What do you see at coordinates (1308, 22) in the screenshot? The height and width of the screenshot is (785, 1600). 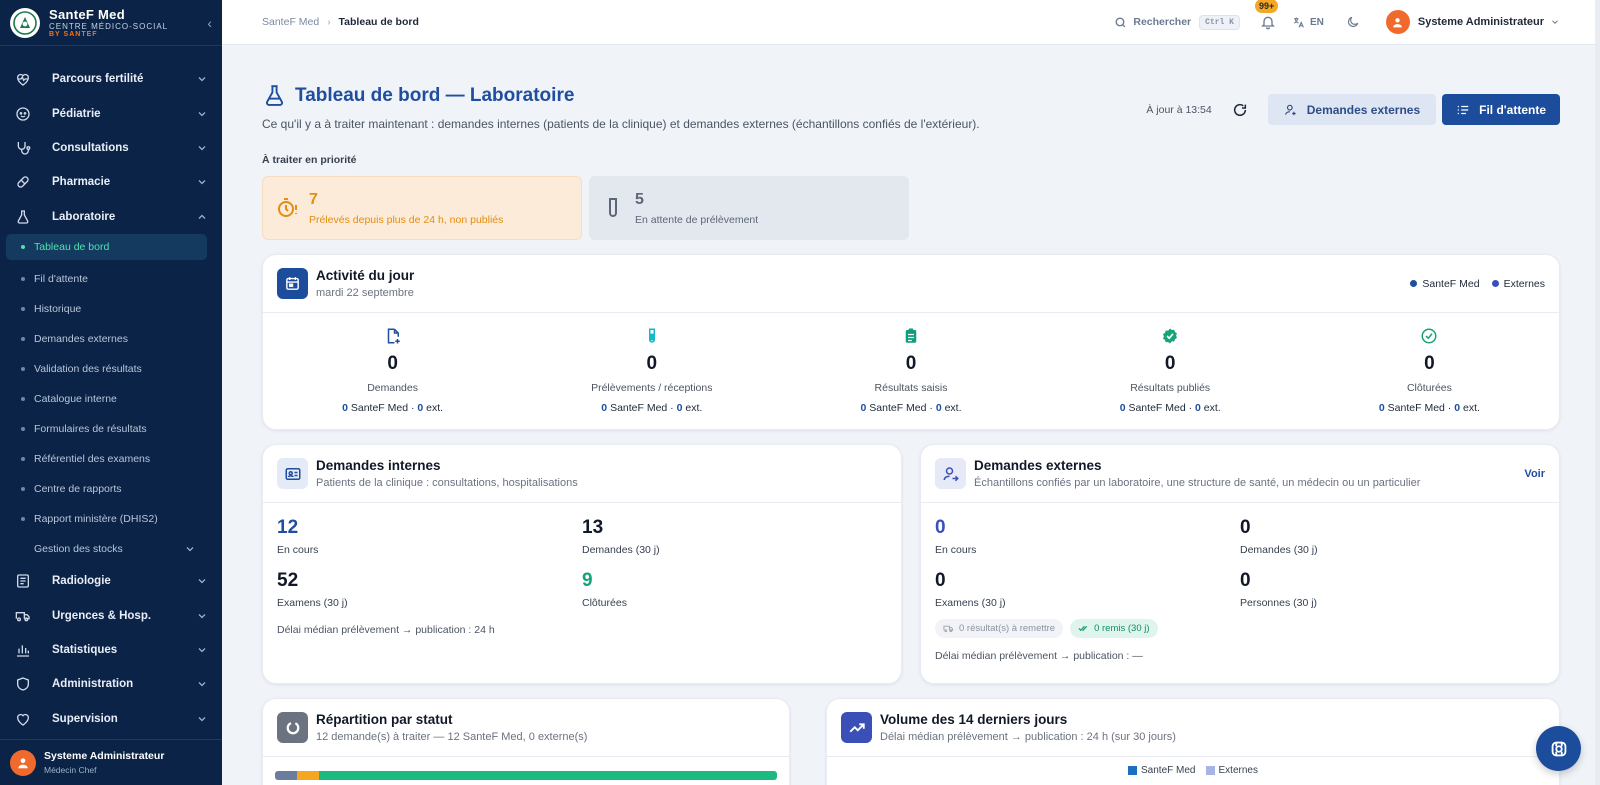 I see `language-switch: EN` at bounding box center [1308, 22].